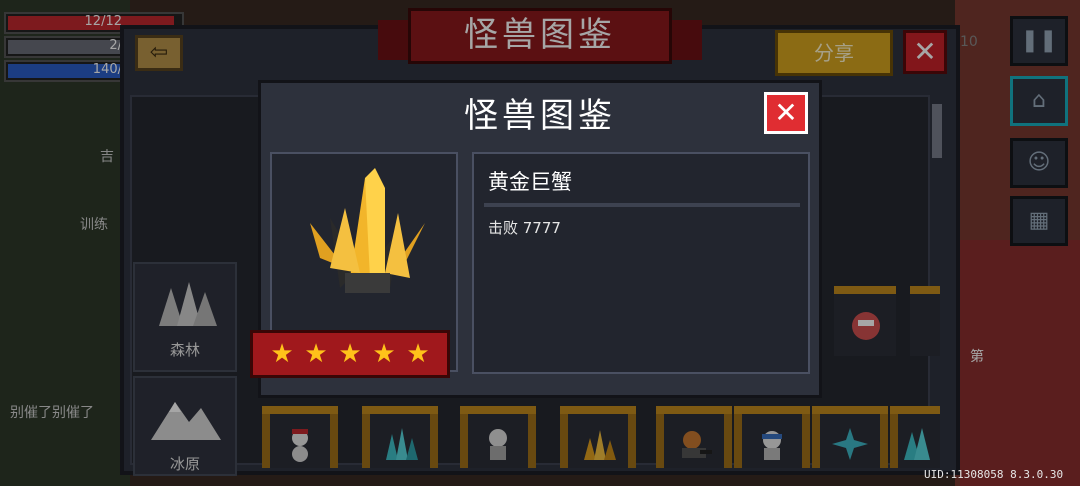  What do you see at coordinates (540, 116) in the screenshot?
I see `modal-title: 怪兽图鉴` at bounding box center [540, 116].